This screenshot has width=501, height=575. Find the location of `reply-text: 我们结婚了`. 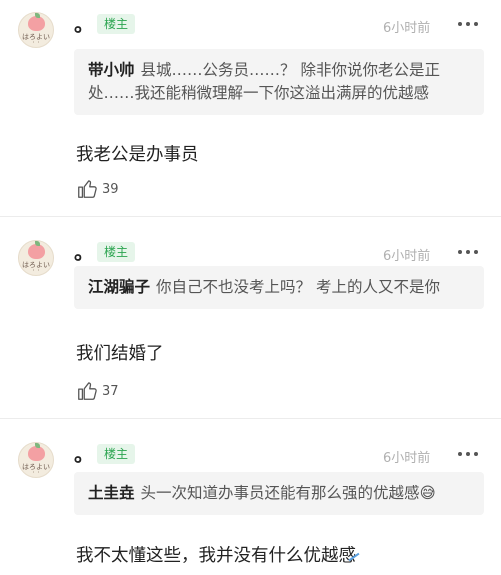

reply-text: 我们结婚了 is located at coordinates (120, 354).